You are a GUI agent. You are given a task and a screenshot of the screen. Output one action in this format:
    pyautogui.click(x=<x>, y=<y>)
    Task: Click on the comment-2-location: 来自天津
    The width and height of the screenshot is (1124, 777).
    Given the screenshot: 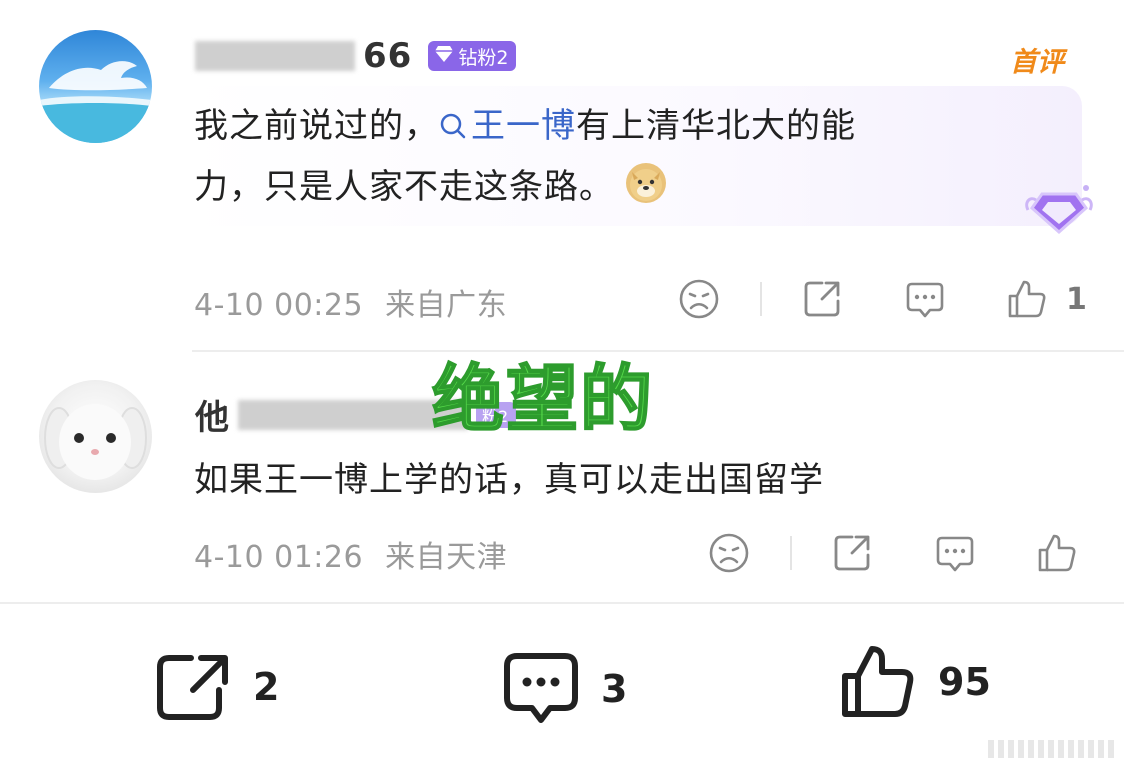 What is the action you would take?
    pyautogui.click(x=446, y=557)
    